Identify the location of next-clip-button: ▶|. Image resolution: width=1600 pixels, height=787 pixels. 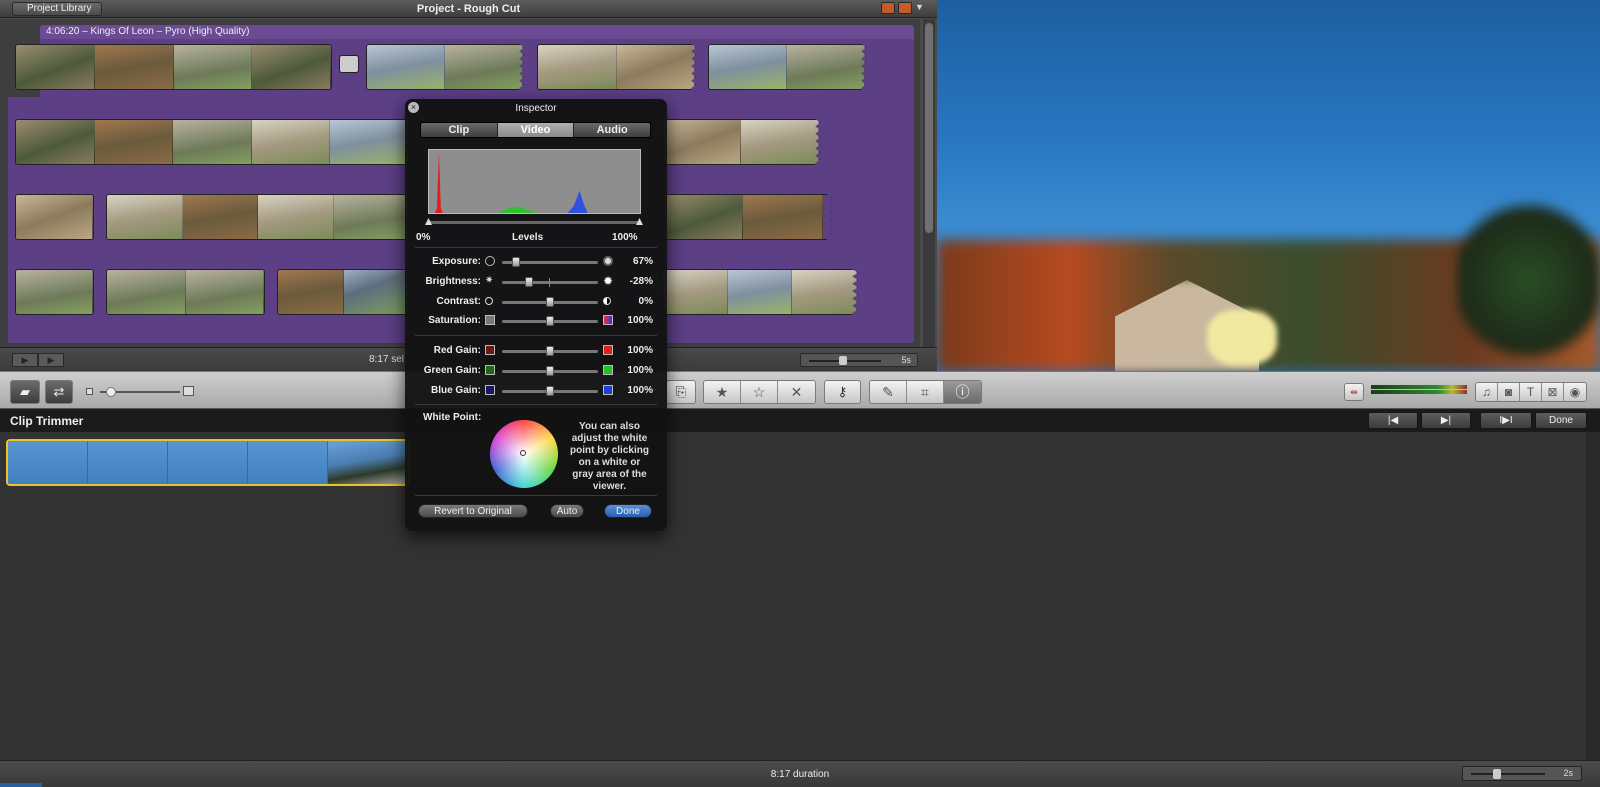
(1446, 420).